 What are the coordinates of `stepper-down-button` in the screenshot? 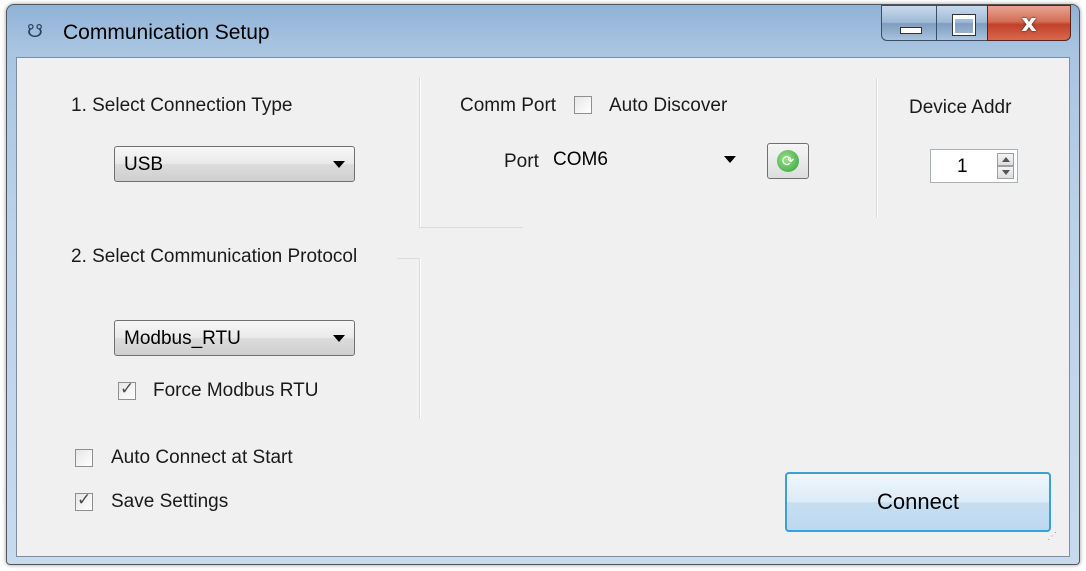 It's located at (1005, 172).